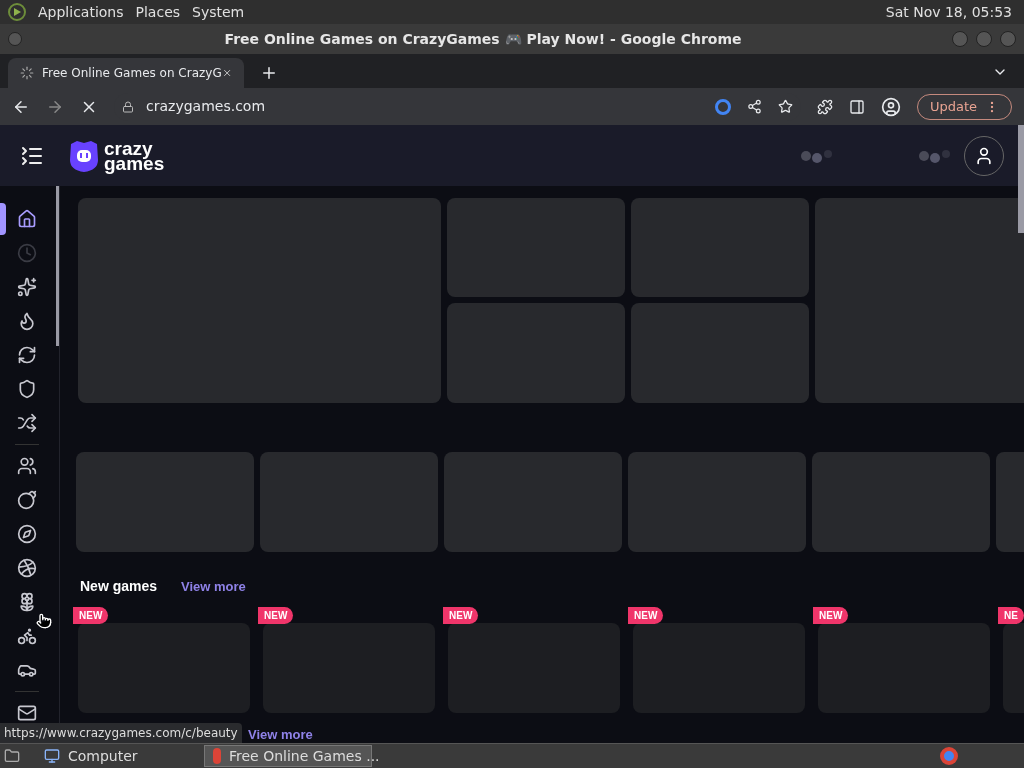 The image size is (1024, 768). Describe the element at coordinates (984, 155) in the screenshot. I see `user-icon` at that location.